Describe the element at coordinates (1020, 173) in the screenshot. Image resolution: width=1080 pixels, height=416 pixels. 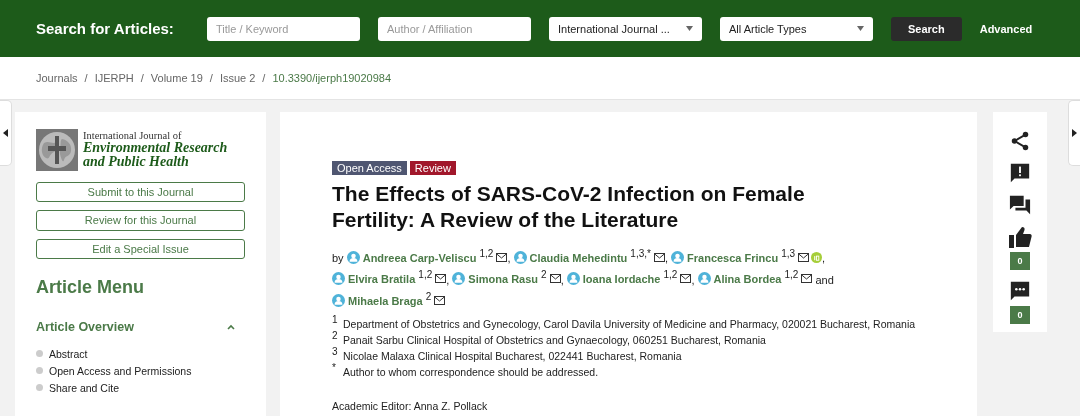
I see `report-icon` at that location.